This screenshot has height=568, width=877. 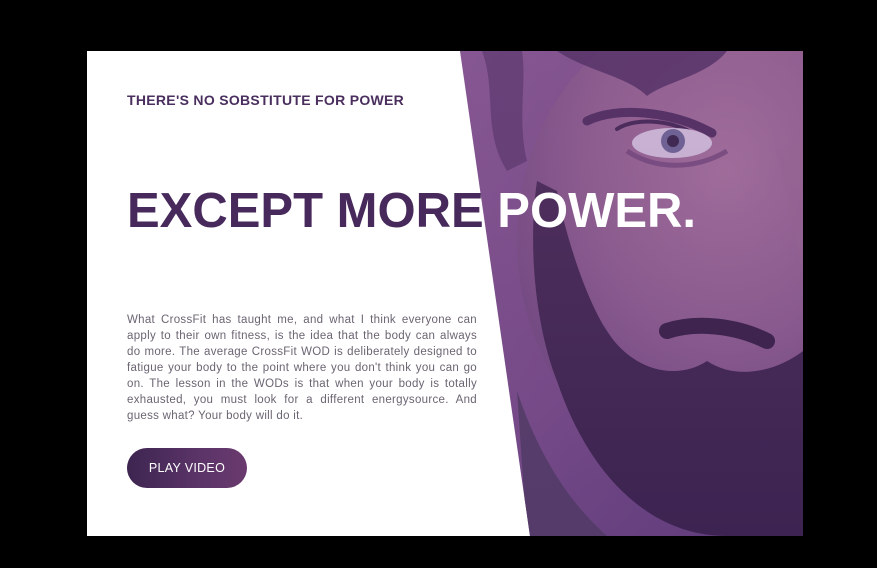 I want to click on play-video-button: PLAY VIDEO, so click(x=187, y=468).